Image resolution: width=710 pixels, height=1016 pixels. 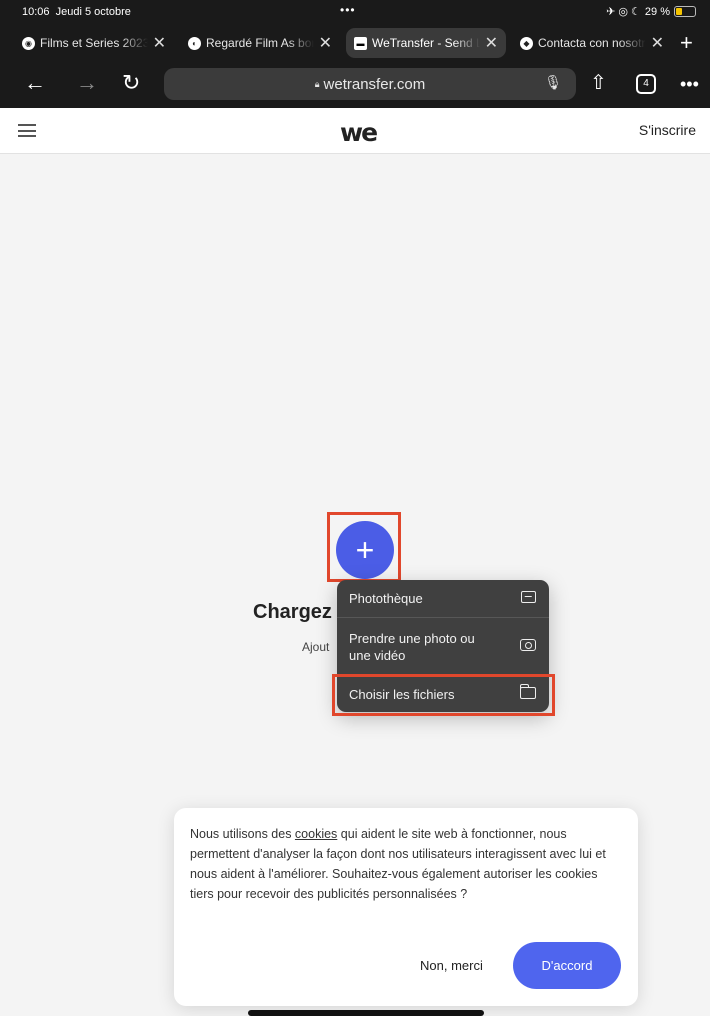 I want to click on menu-item-take-photo: Prendre une photo ou une vidéo, so click(x=443, y=647).